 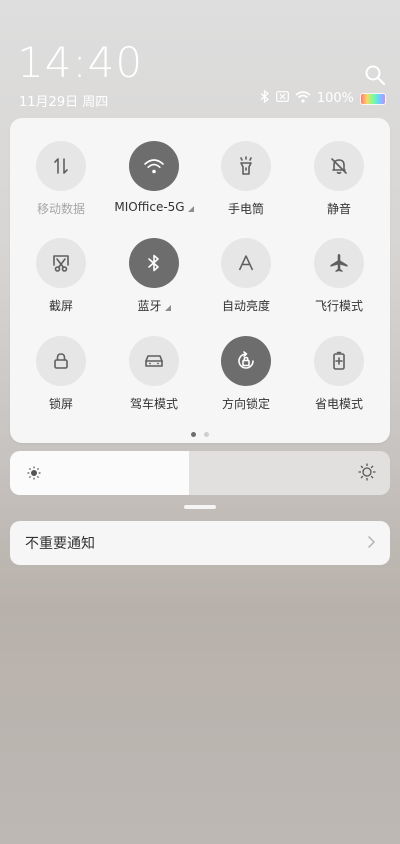 I want to click on page-indicator, so click(x=200, y=434).